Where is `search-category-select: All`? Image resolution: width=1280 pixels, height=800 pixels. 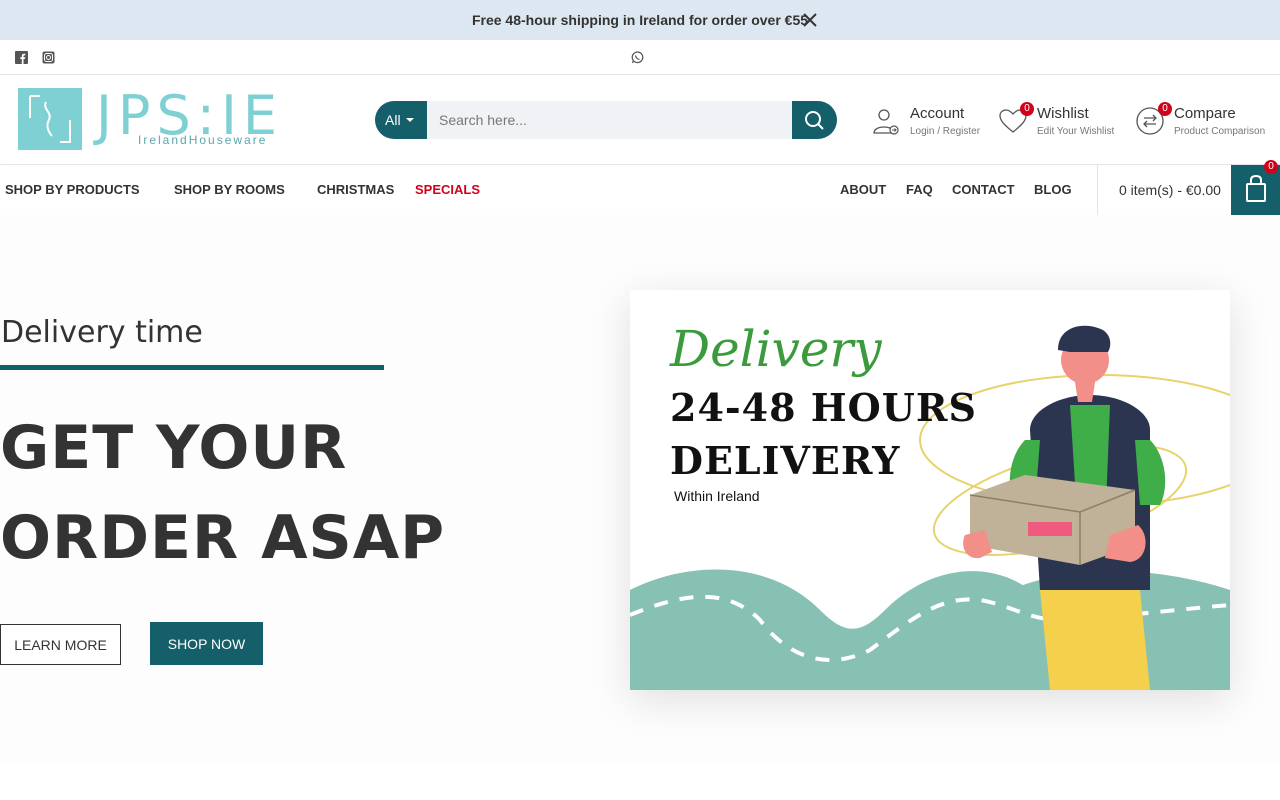 search-category-select: All is located at coordinates (401, 120).